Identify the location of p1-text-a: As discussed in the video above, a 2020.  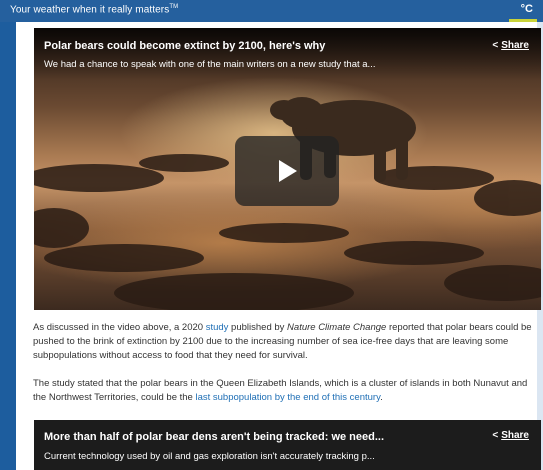
(119, 327).